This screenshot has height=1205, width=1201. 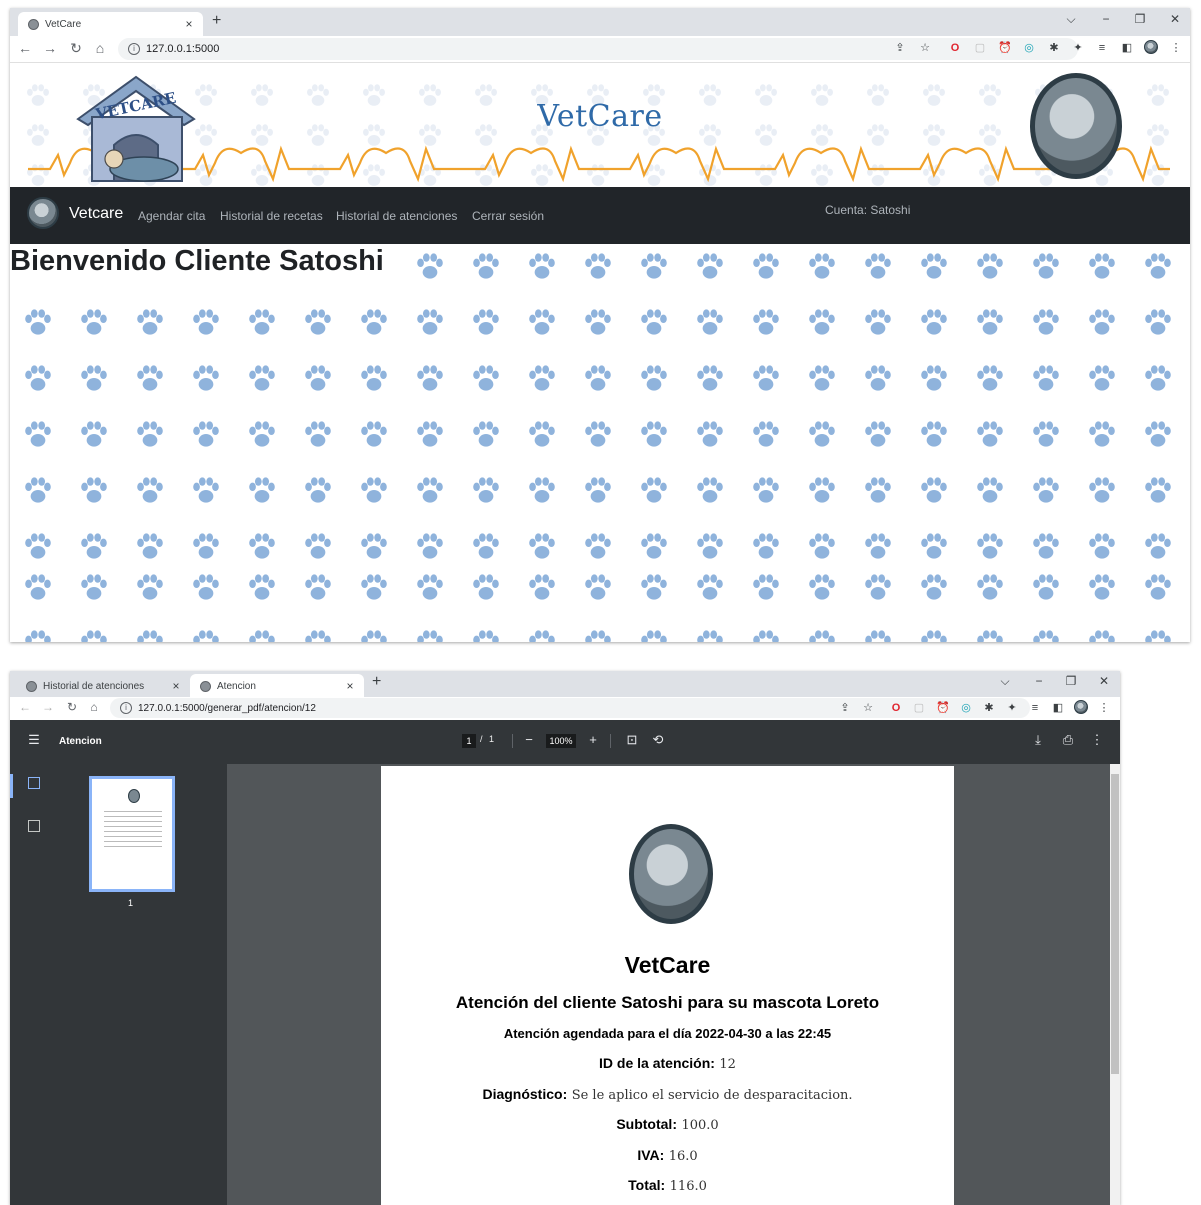 What do you see at coordinates (396, 216) in the screenshot?
I see `nav-link-historial-atenciones: Historial de atenciones` at bounding box center [396, 216].